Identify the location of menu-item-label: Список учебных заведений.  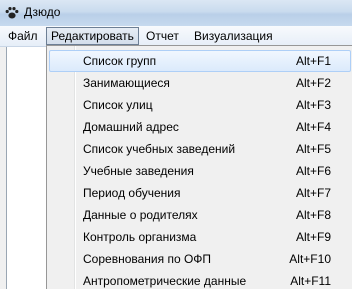
(159, 149).